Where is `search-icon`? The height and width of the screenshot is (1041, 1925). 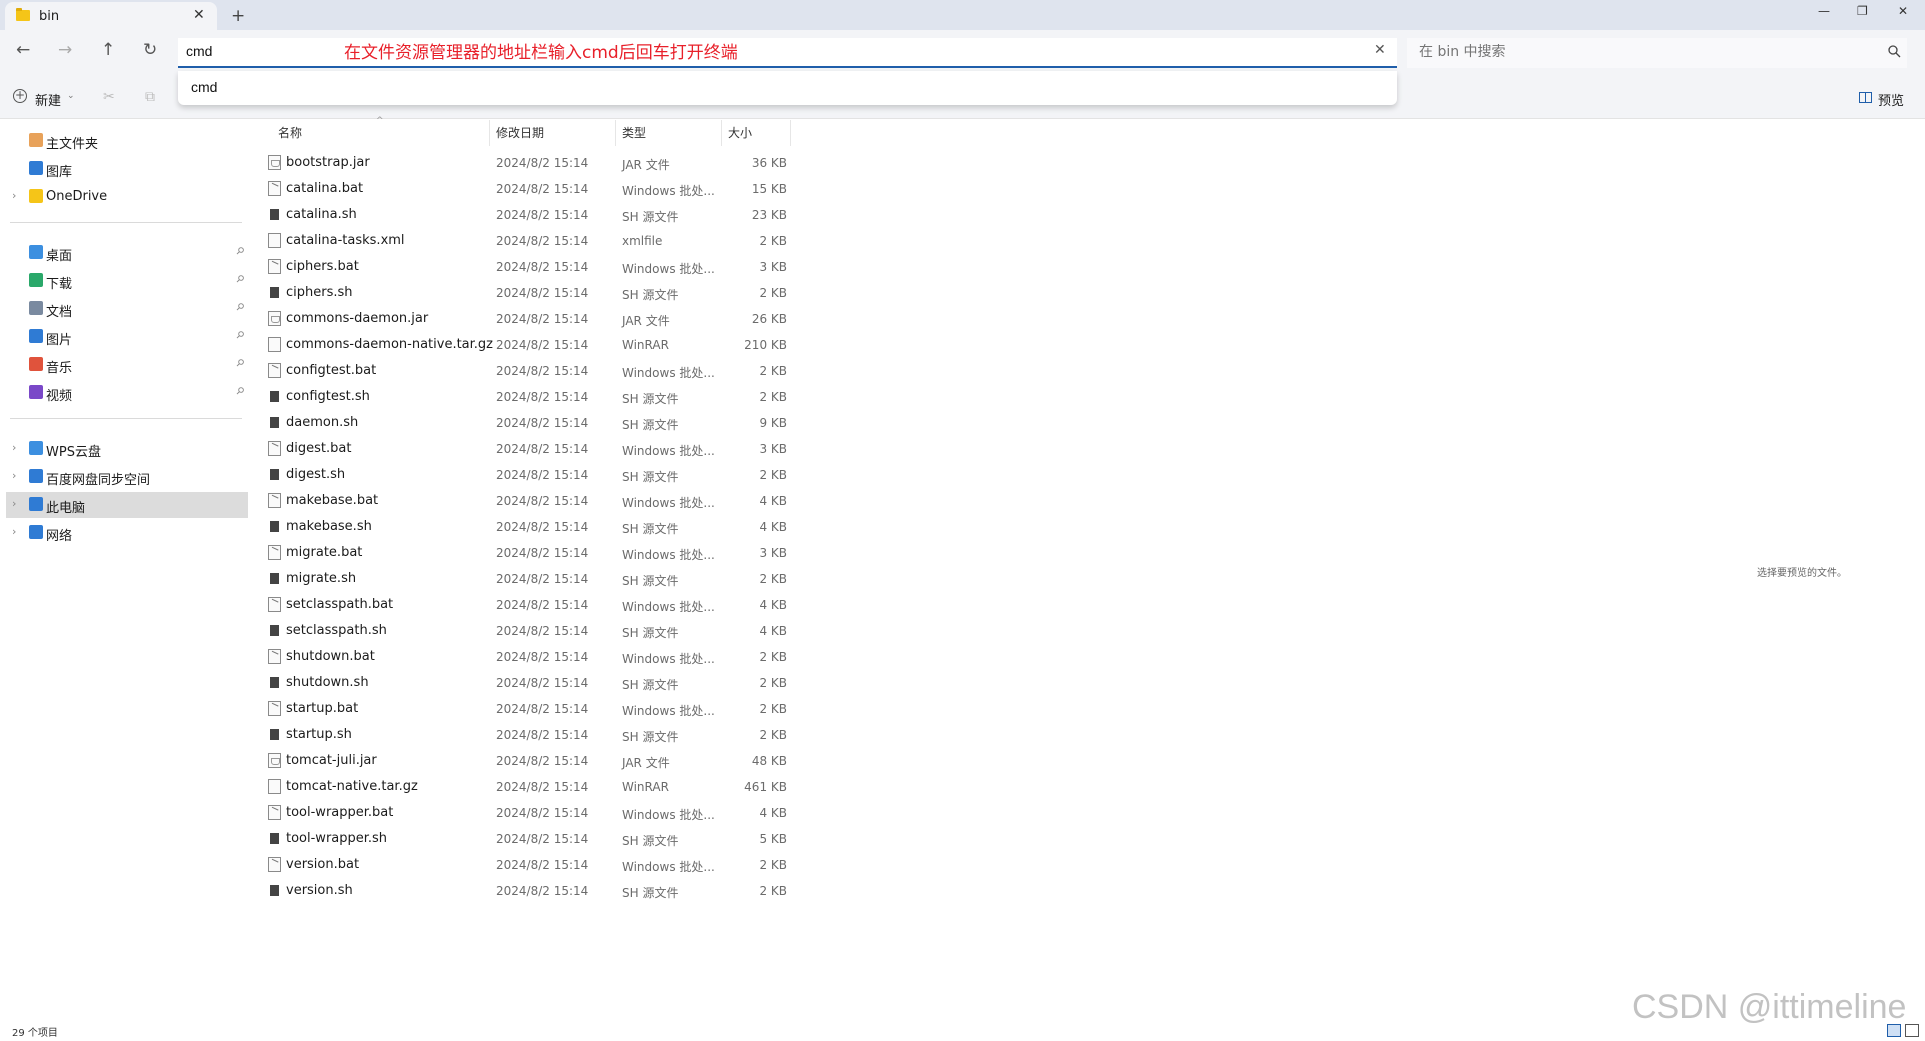
search-icon is located at coordinates (1894, 51).